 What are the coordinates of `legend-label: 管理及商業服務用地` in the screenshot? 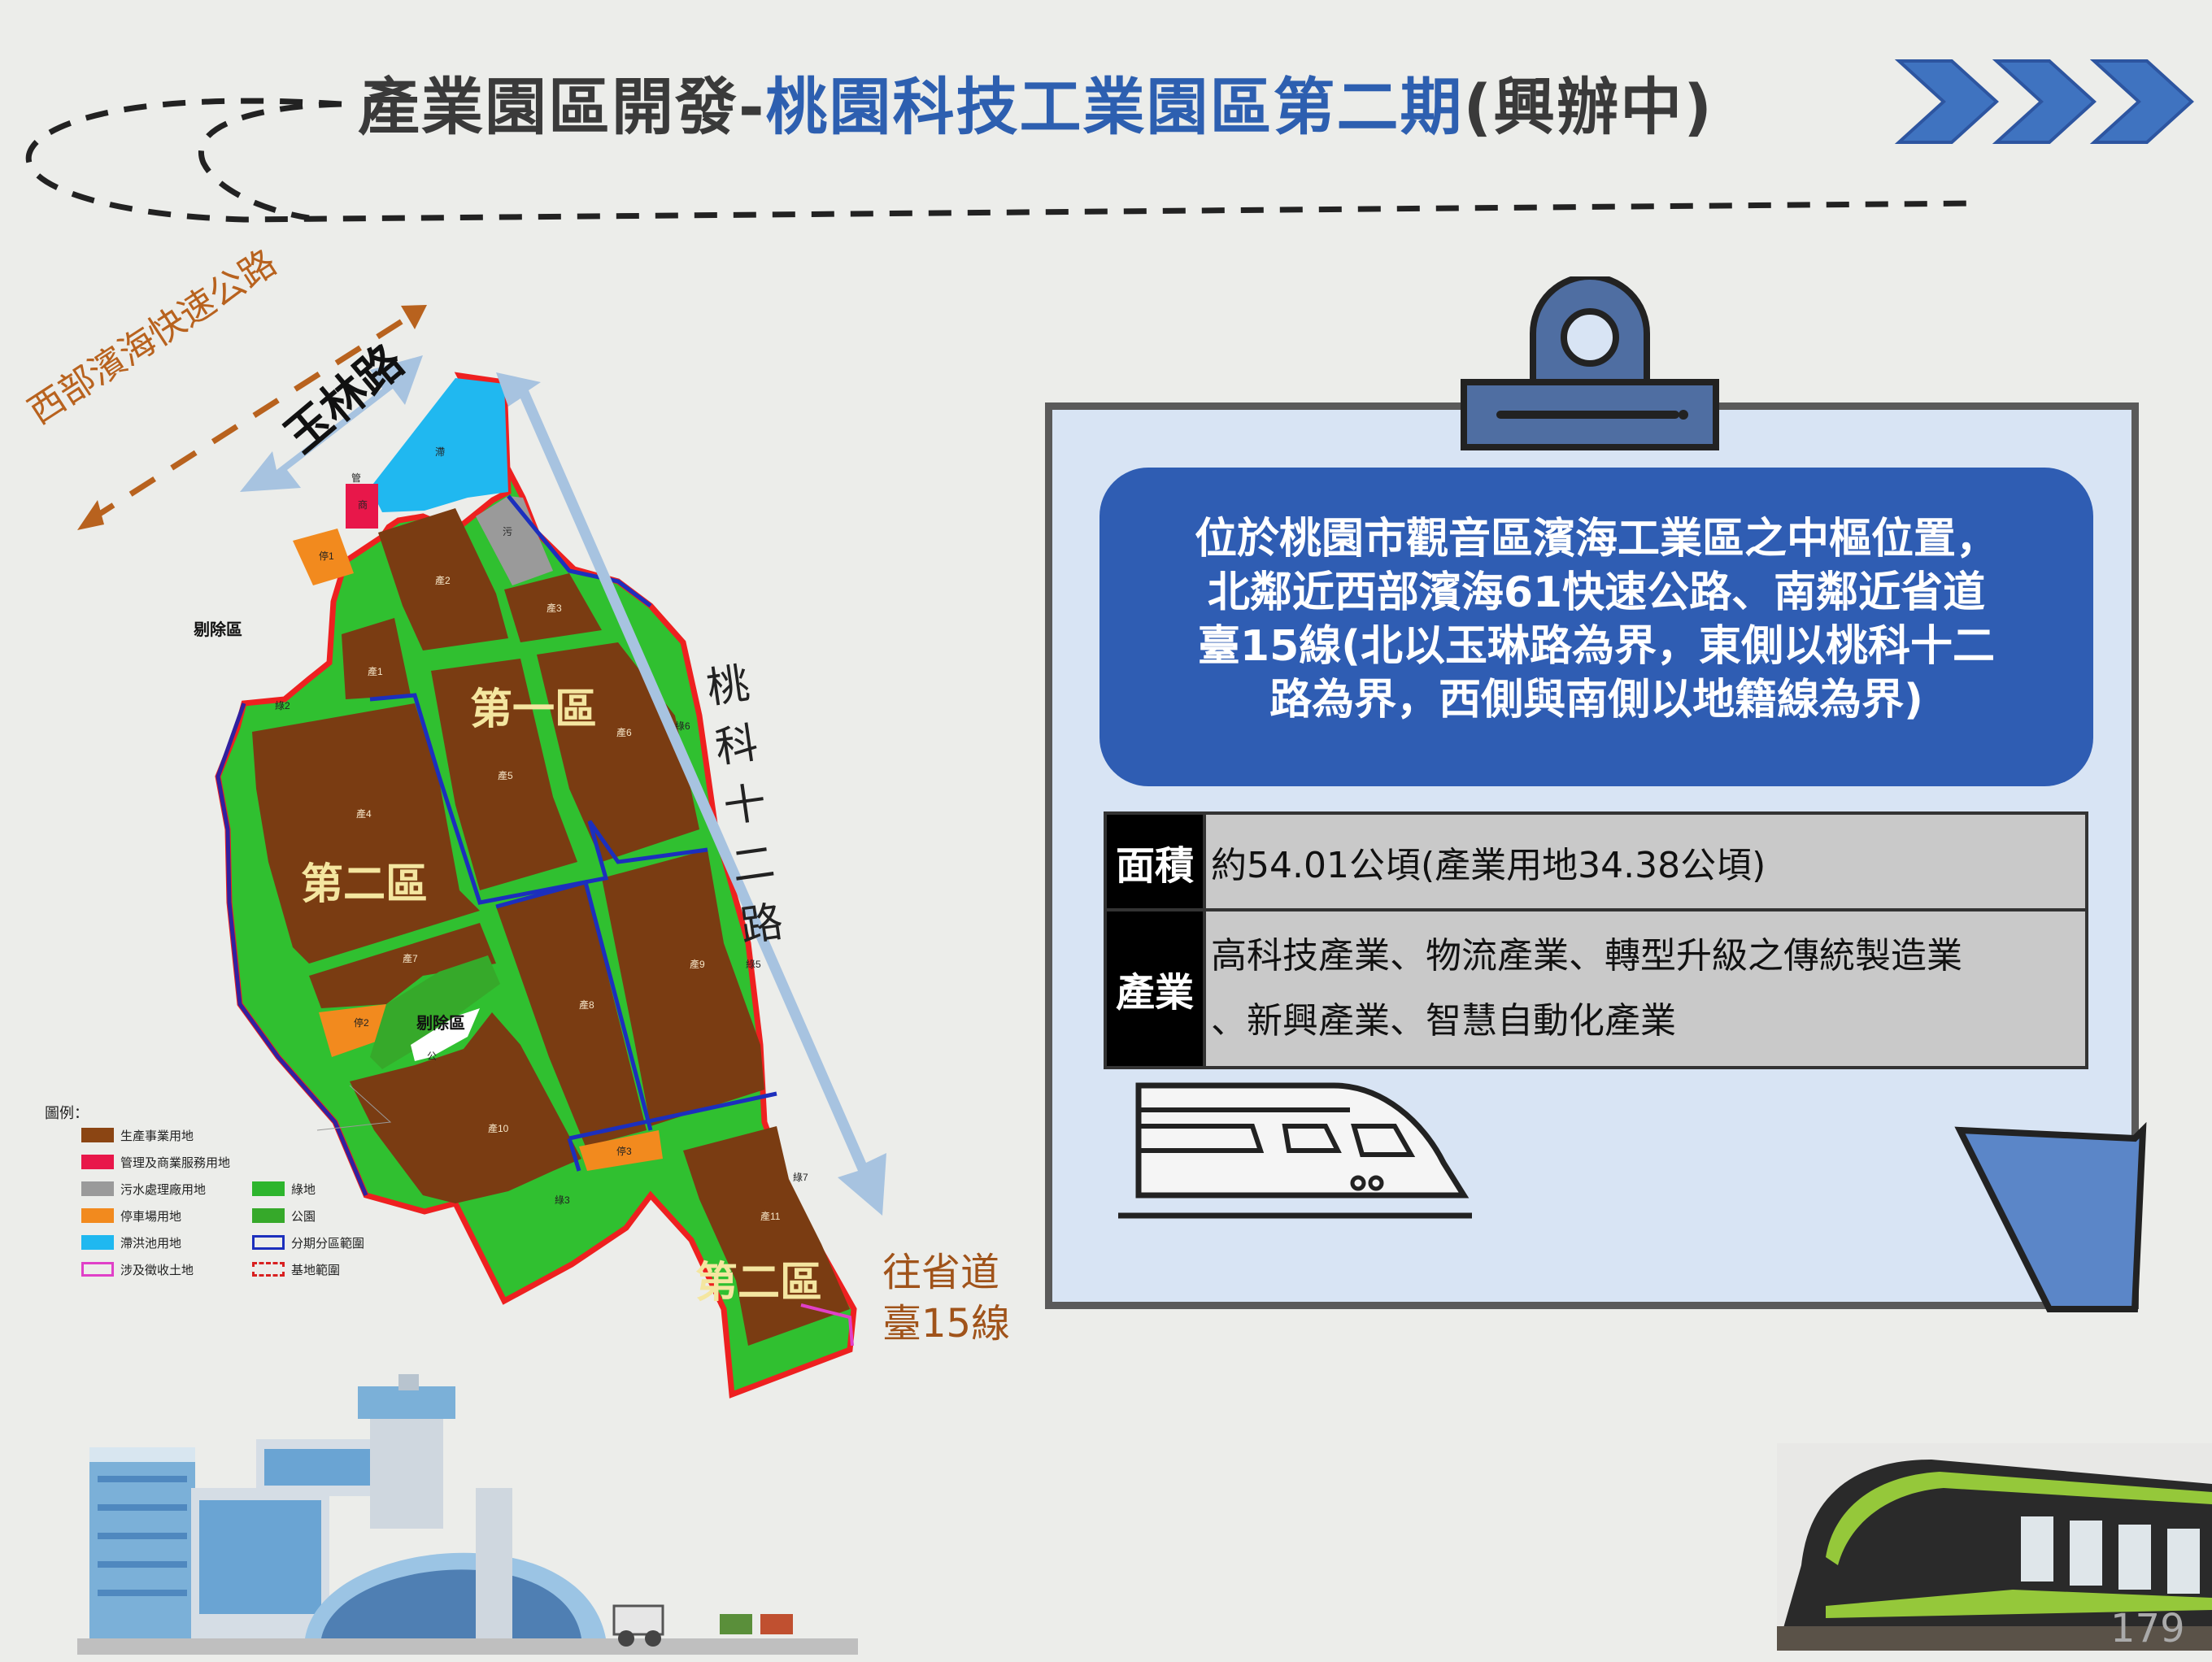 It's located at (175, 1162).